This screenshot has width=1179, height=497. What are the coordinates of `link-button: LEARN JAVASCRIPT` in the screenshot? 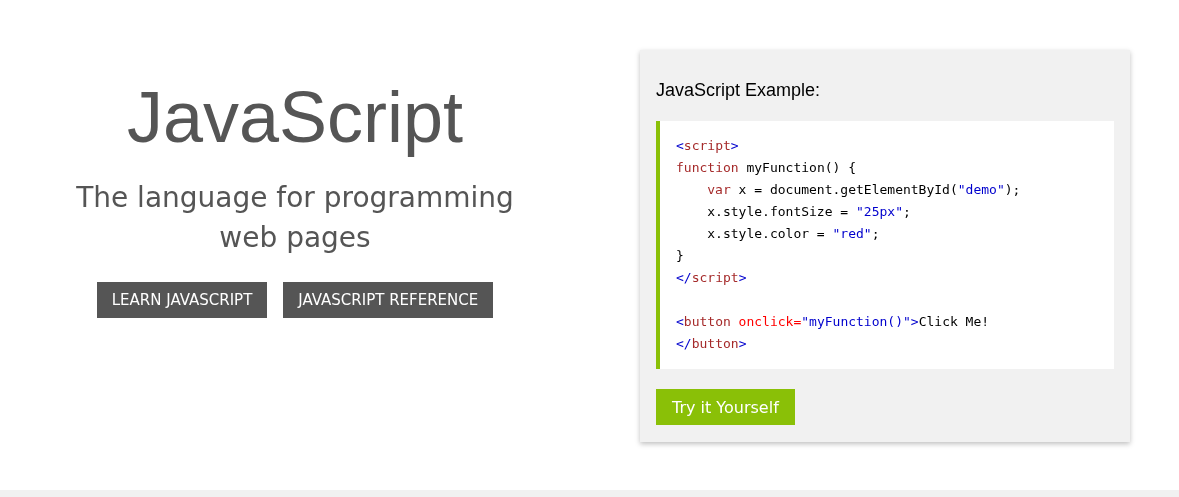 It's located at (182, 300).